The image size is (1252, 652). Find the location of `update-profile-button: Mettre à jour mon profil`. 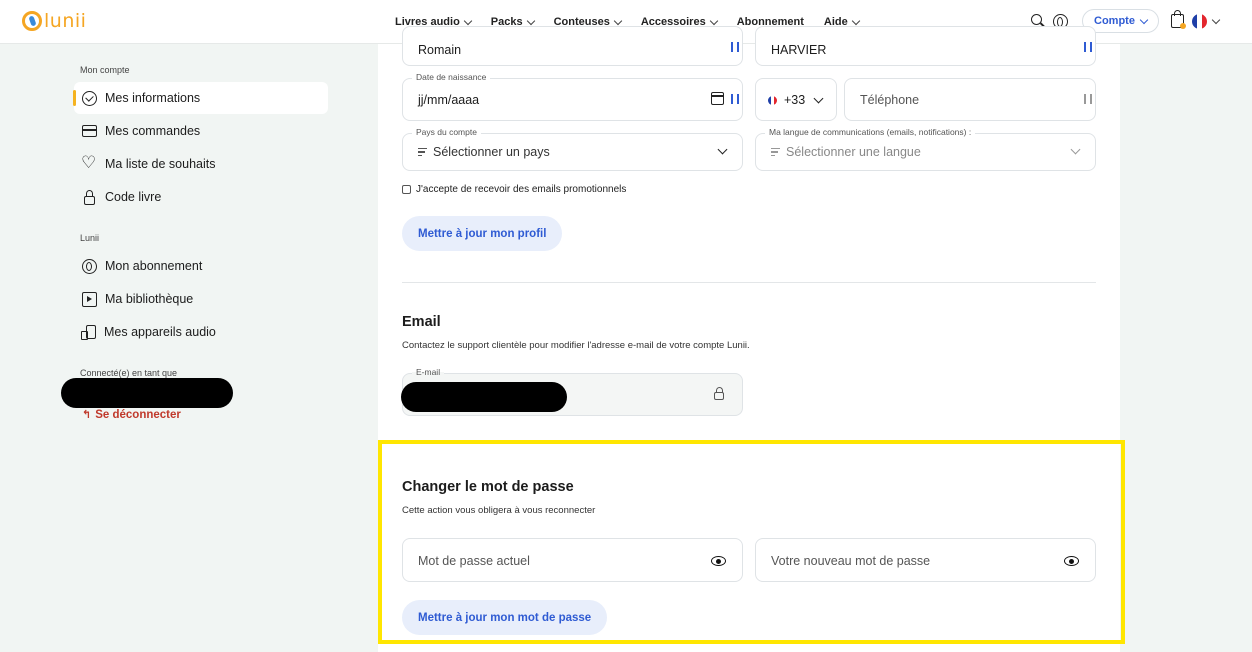

update-profile-button: Mettre à jour mon profil is located at coordinates (482, 233).